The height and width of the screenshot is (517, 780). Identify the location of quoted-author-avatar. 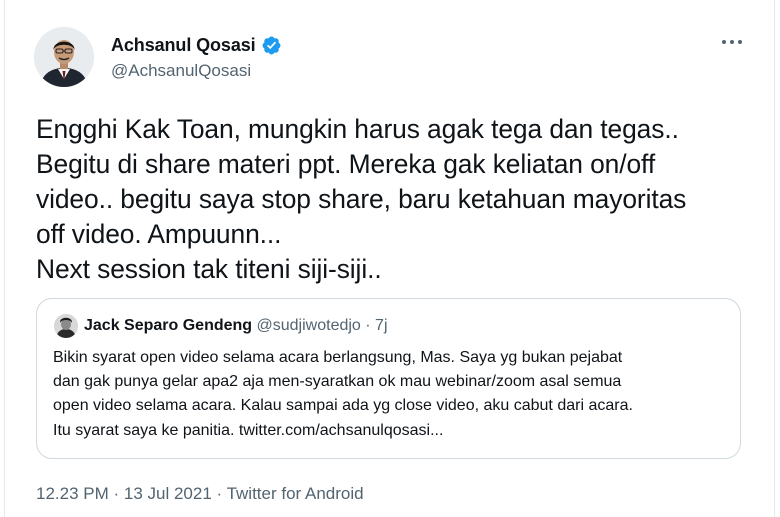
(66, 326).